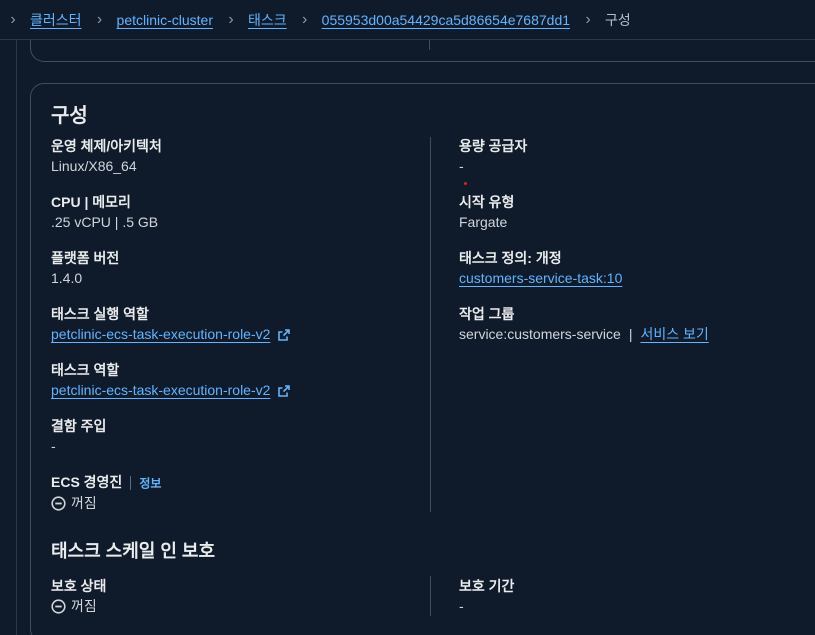 The width and height of the screenshot is (815, 635). I want to click on protection-status-field: 보호 상태 꺼짐, so click(78, 596).